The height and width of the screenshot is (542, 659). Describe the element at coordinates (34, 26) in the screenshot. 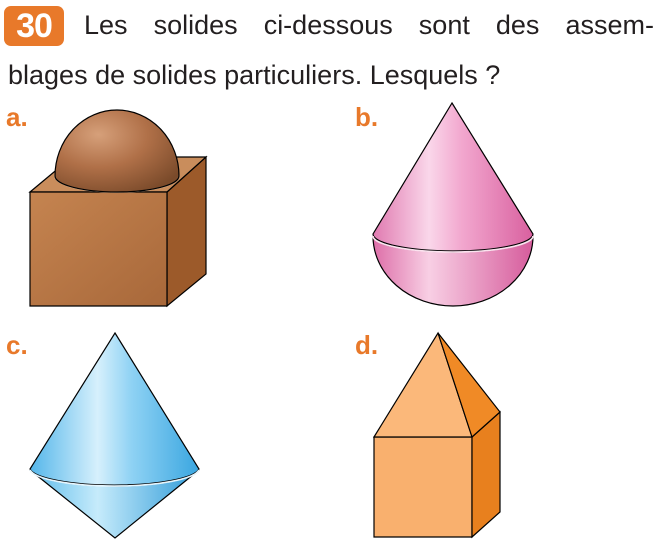

I see `exercise-number-badge: 30` at that location.